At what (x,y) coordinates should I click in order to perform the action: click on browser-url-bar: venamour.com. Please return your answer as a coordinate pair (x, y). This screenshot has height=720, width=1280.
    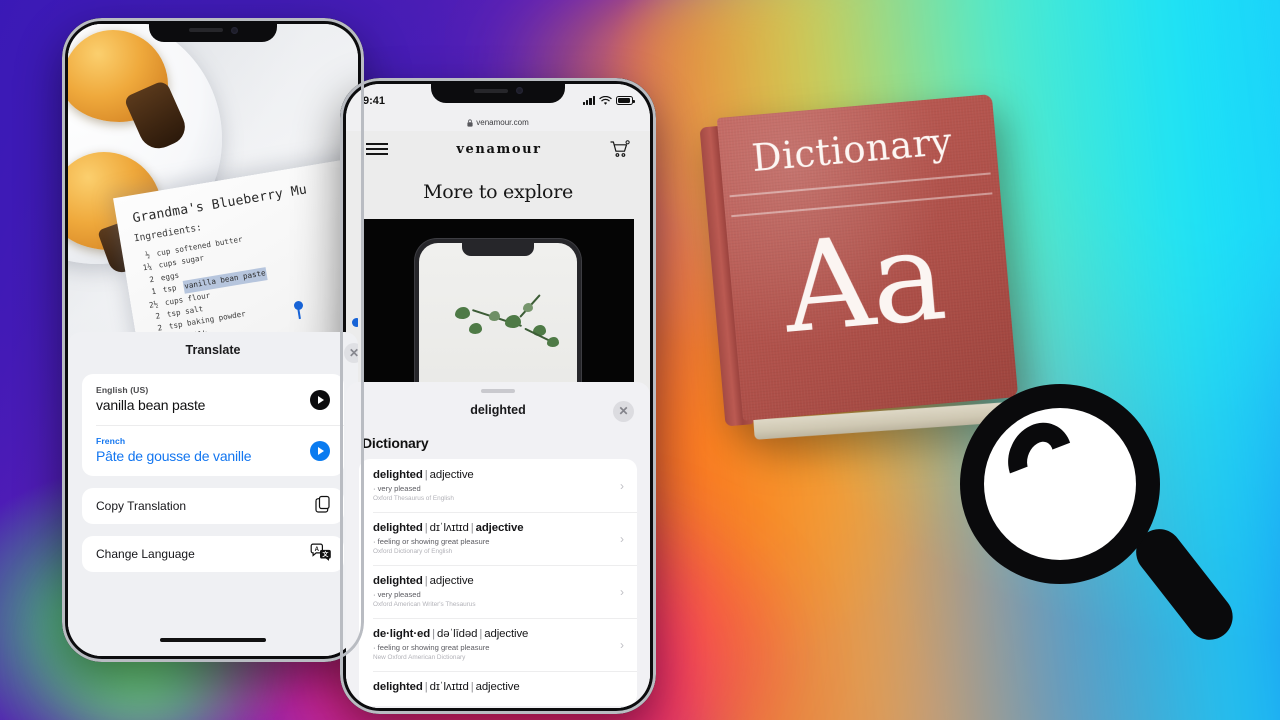
    Looking at the image, I should click on (498, 122).